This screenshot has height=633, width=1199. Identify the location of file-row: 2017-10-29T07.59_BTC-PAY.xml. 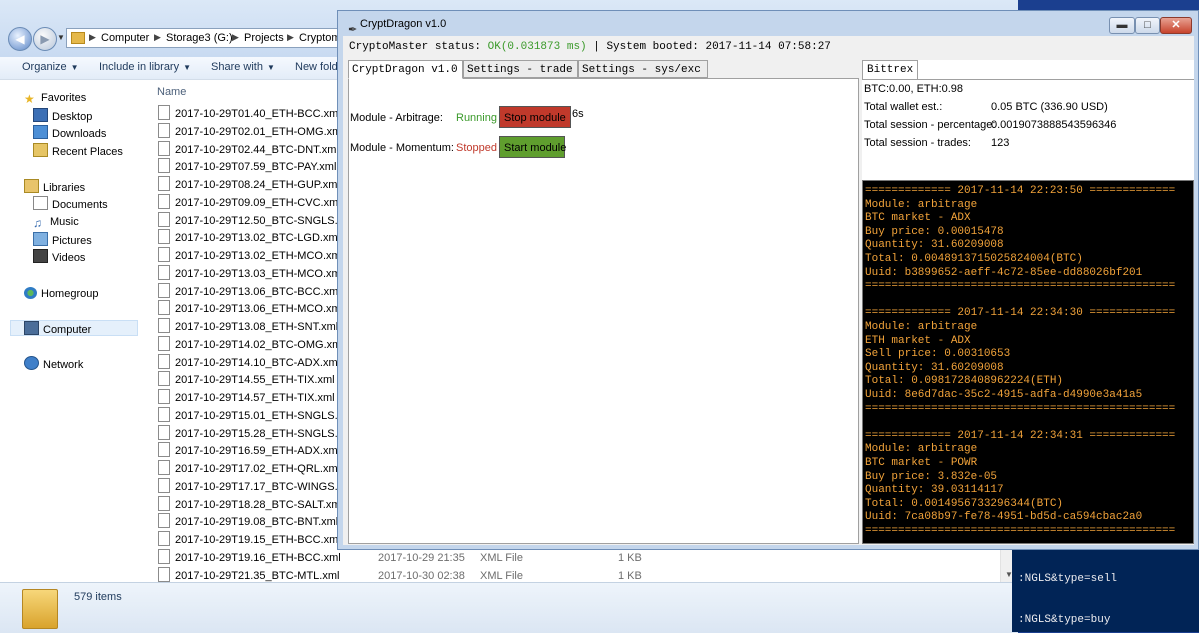
(247, 167).